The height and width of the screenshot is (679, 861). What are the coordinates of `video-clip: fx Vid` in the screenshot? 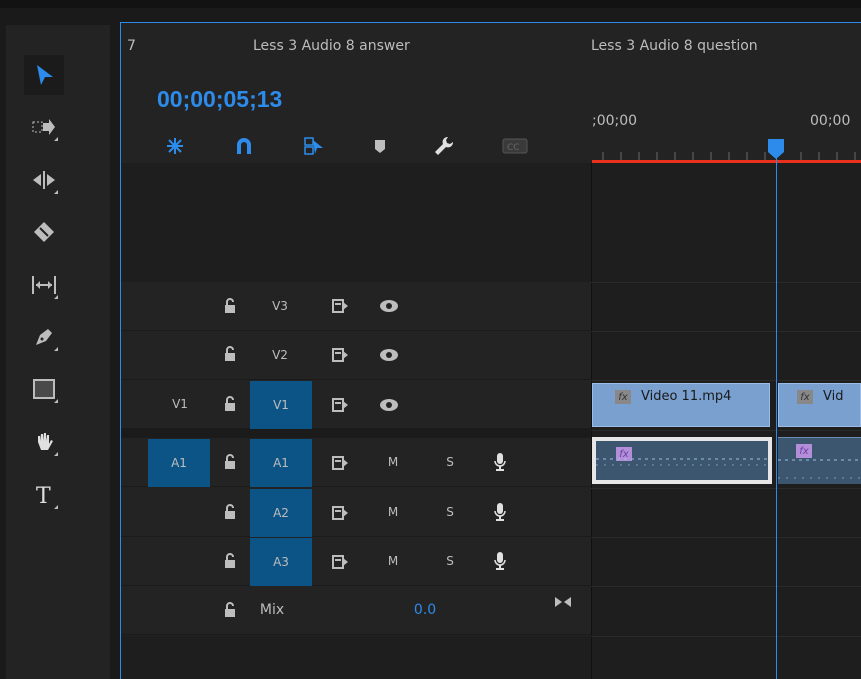 It's located at (819, 405).